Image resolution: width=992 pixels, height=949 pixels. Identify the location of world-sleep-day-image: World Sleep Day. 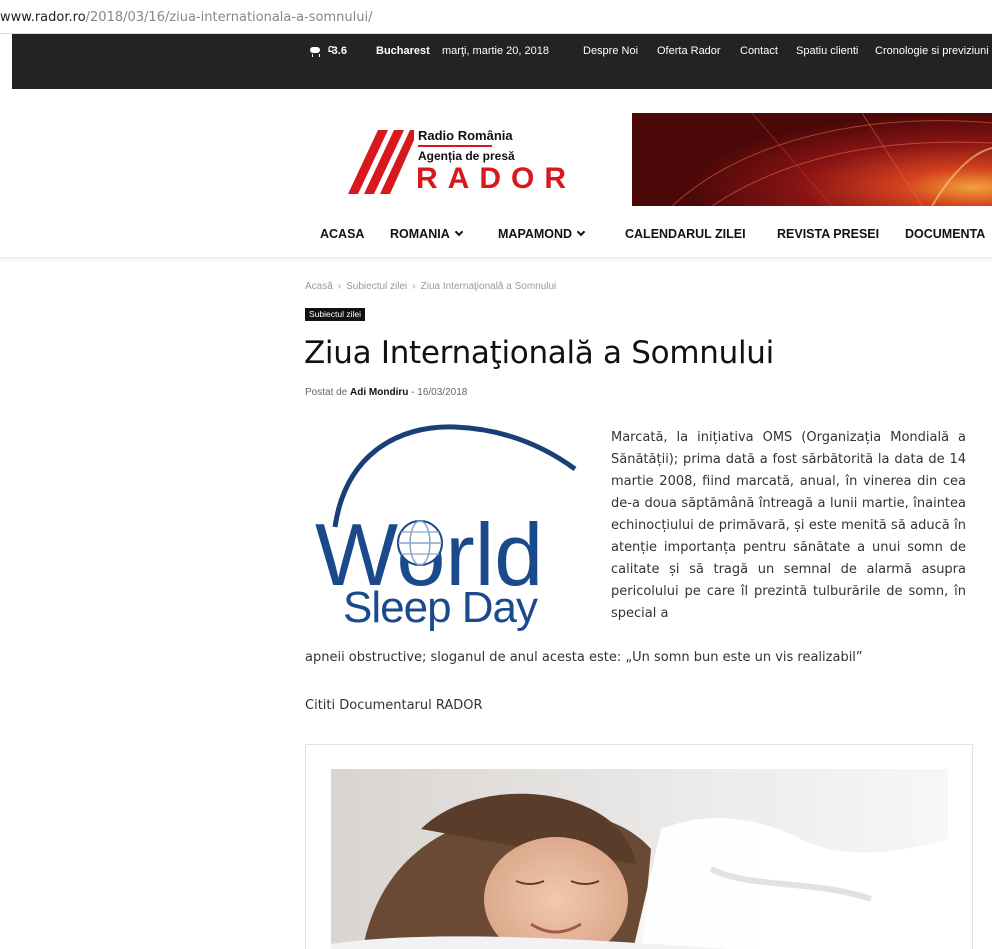
(450, 527).